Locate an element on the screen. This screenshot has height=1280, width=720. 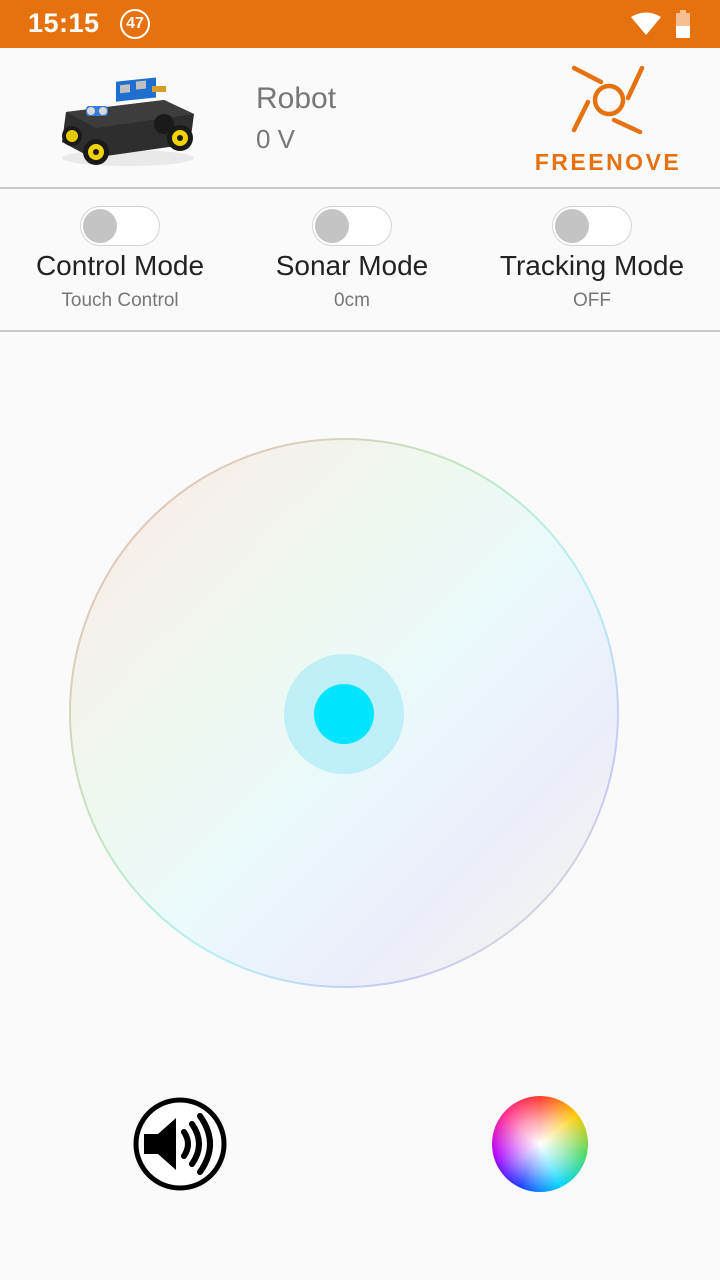
status-bar: 15:15 47 is located at coordinates (360, 24).